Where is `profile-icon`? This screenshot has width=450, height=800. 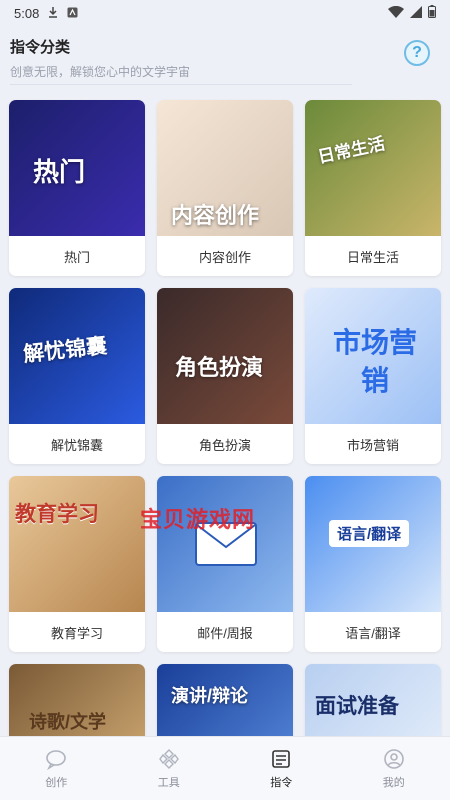
profile-icon is located at coordinates (394, 759).